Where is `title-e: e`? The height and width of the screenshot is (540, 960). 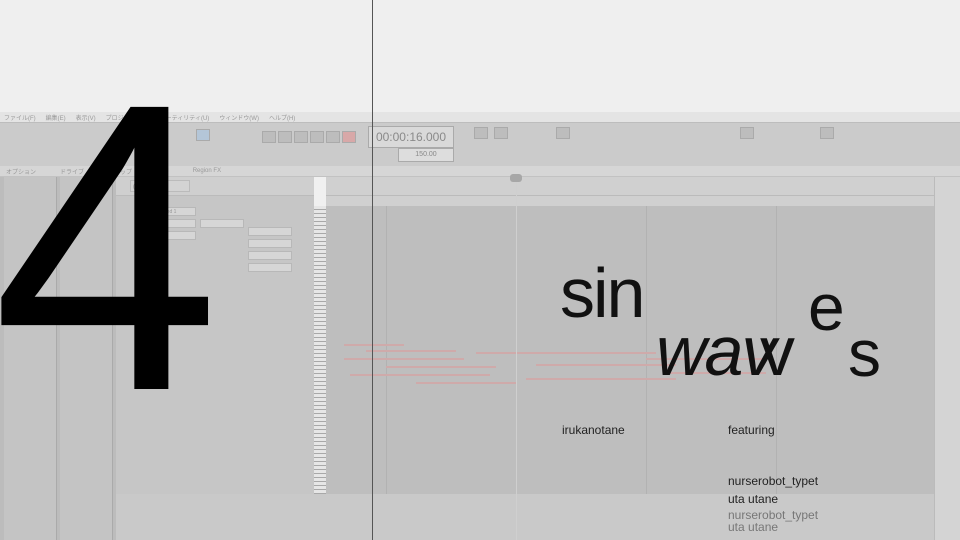
title-e: e is located at coordinates (826, 307).